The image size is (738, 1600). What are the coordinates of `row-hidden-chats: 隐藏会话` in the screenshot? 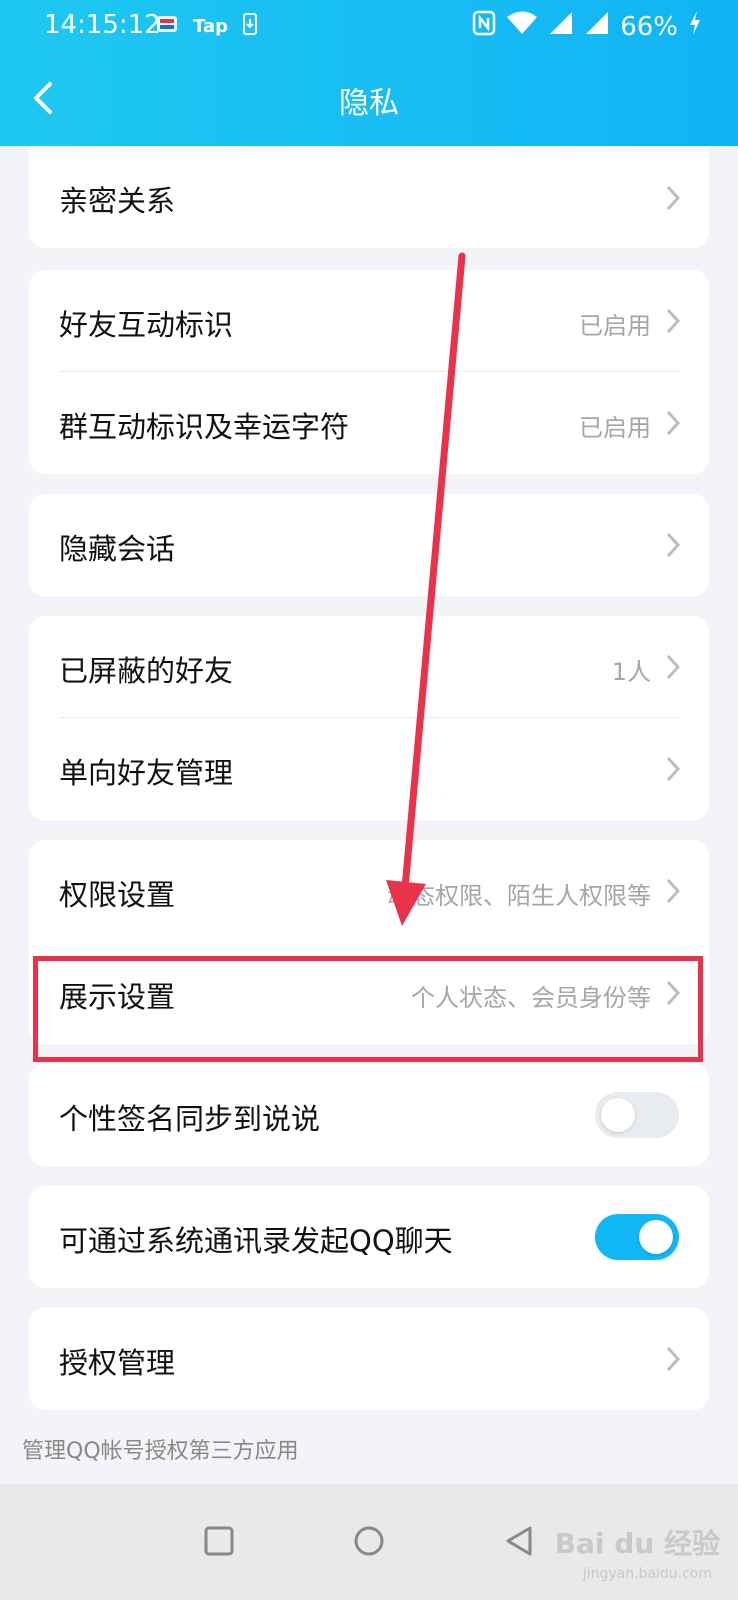 It's located at (369, 545).